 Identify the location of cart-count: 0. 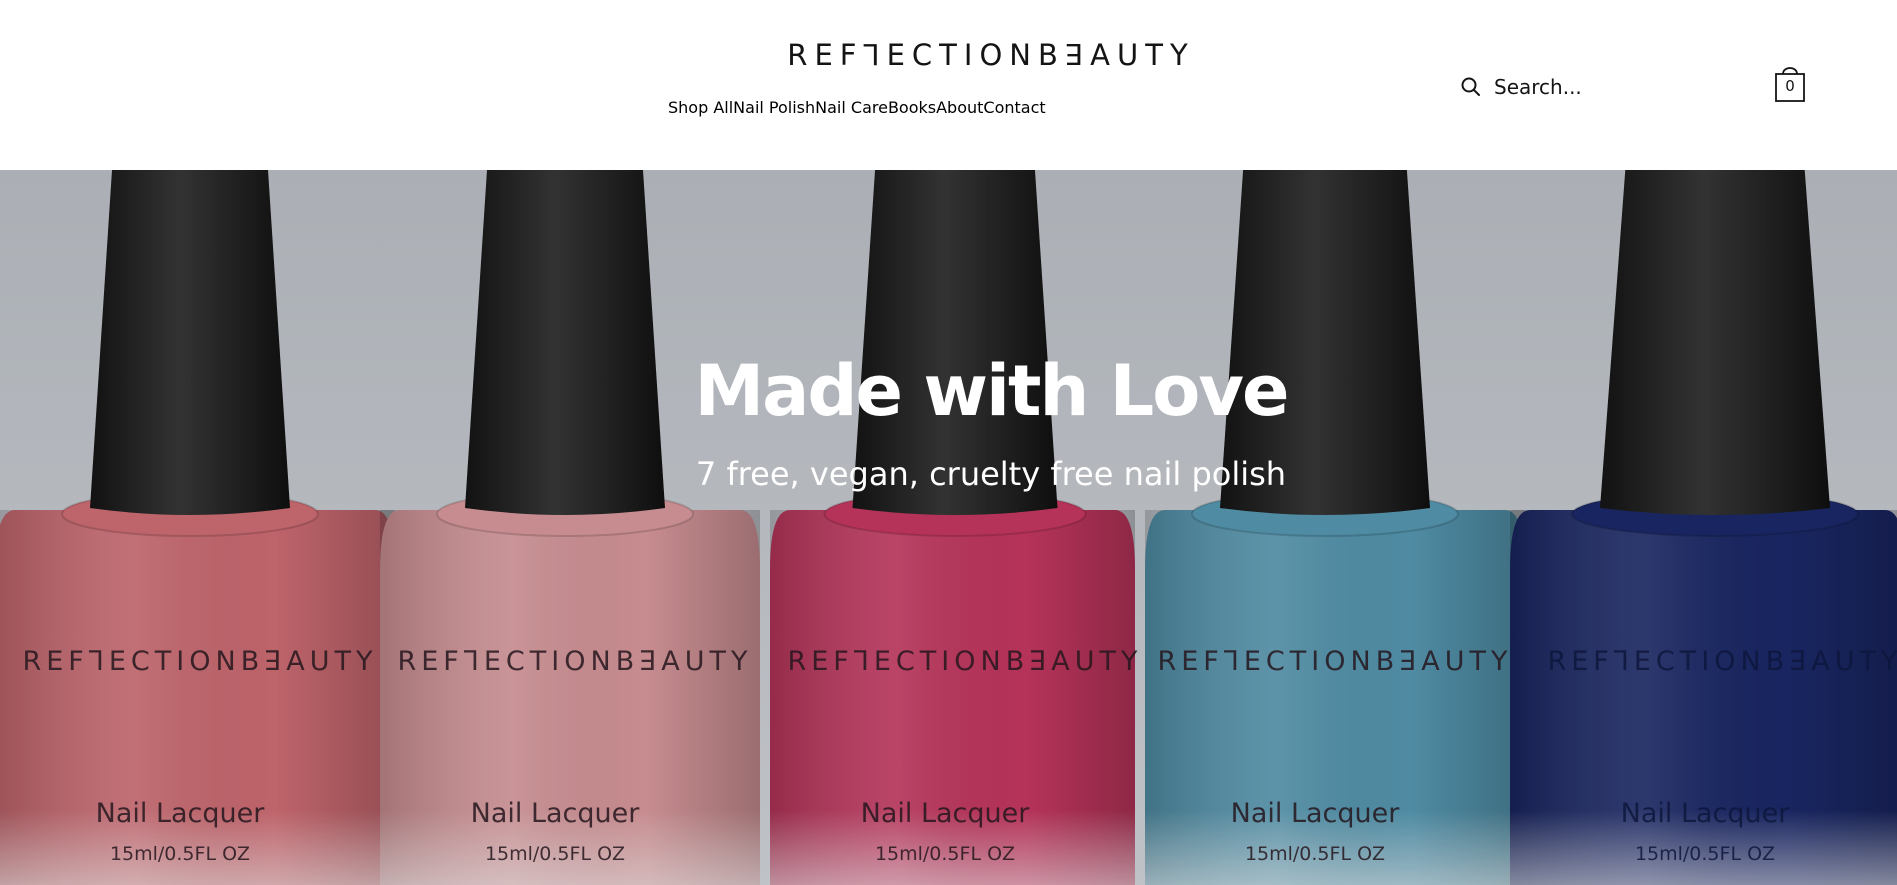
(1790, 86).